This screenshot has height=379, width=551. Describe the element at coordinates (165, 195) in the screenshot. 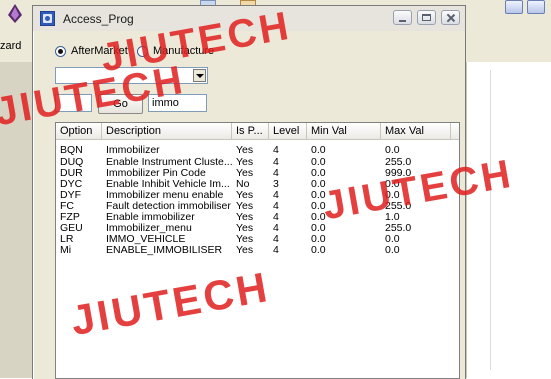

I see `cell-description: Immobilizer menu enable` at that location.